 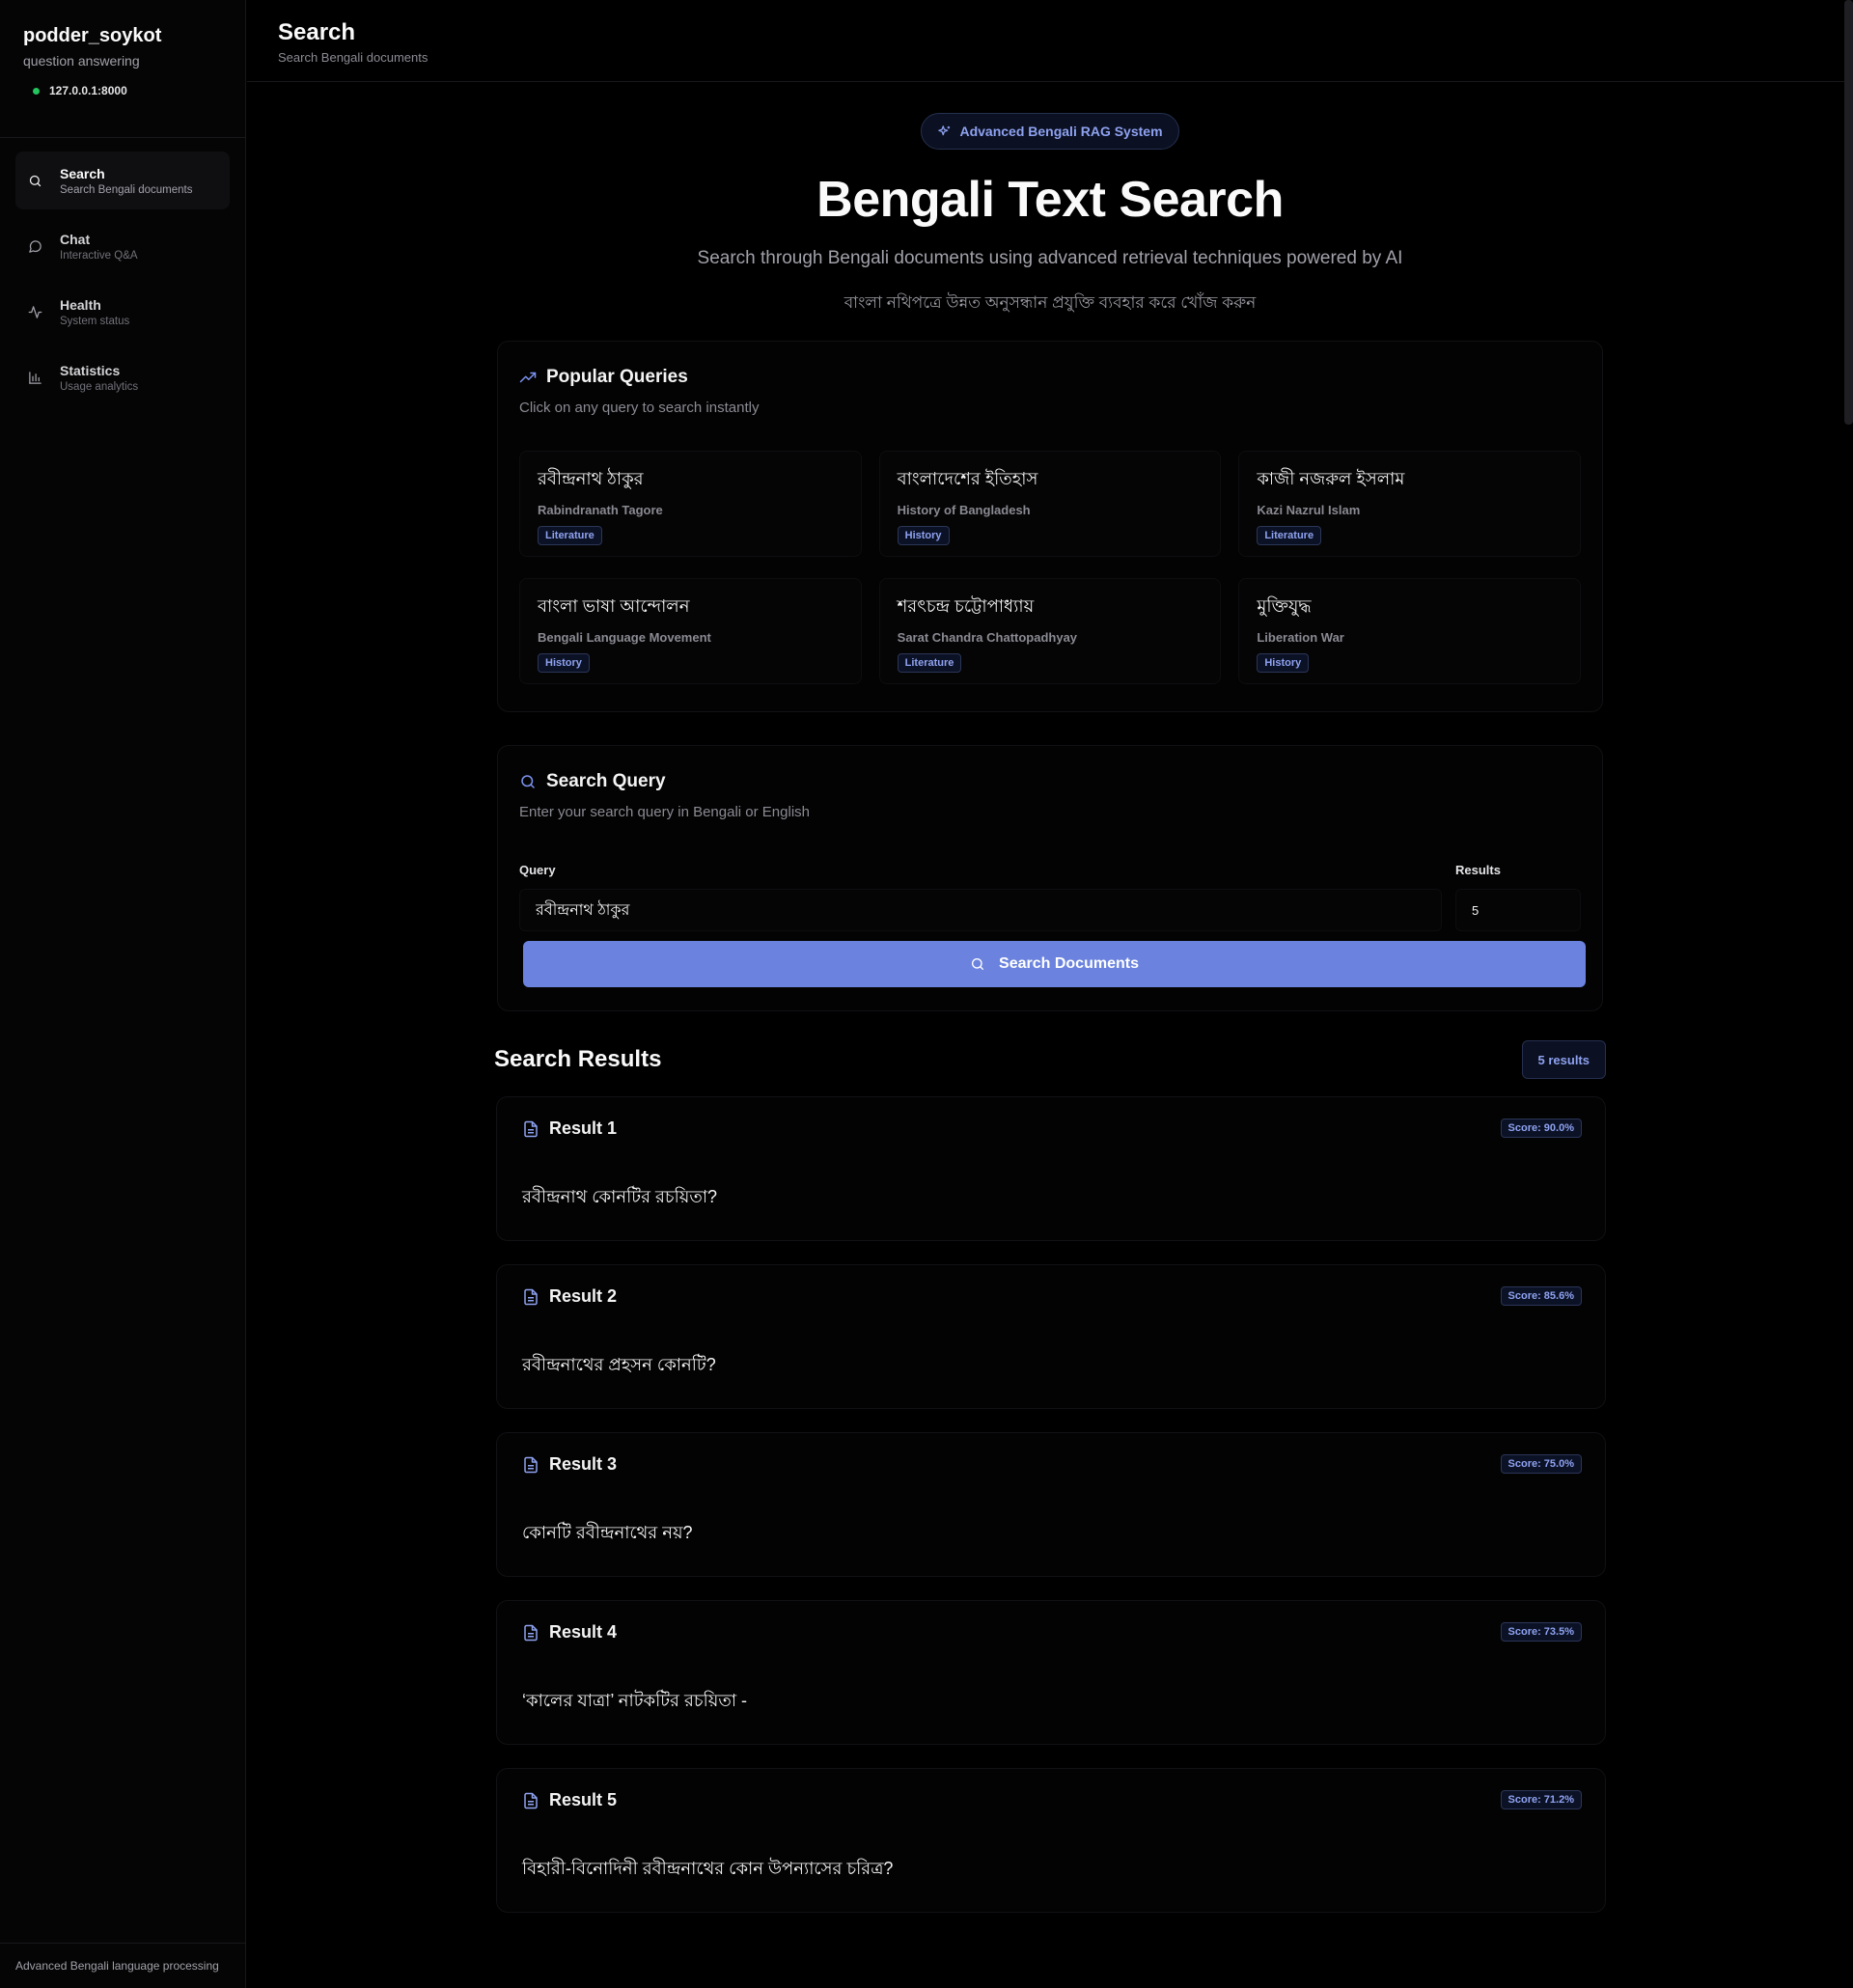 What do you see at coordinates (639, 408) in the screenshot?
I see `popular-queries-description: Click on any query to search instantly` at bounding box center [639, 408].